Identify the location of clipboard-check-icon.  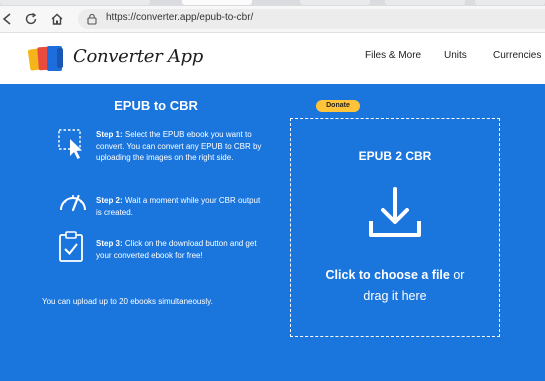
(71, 246).